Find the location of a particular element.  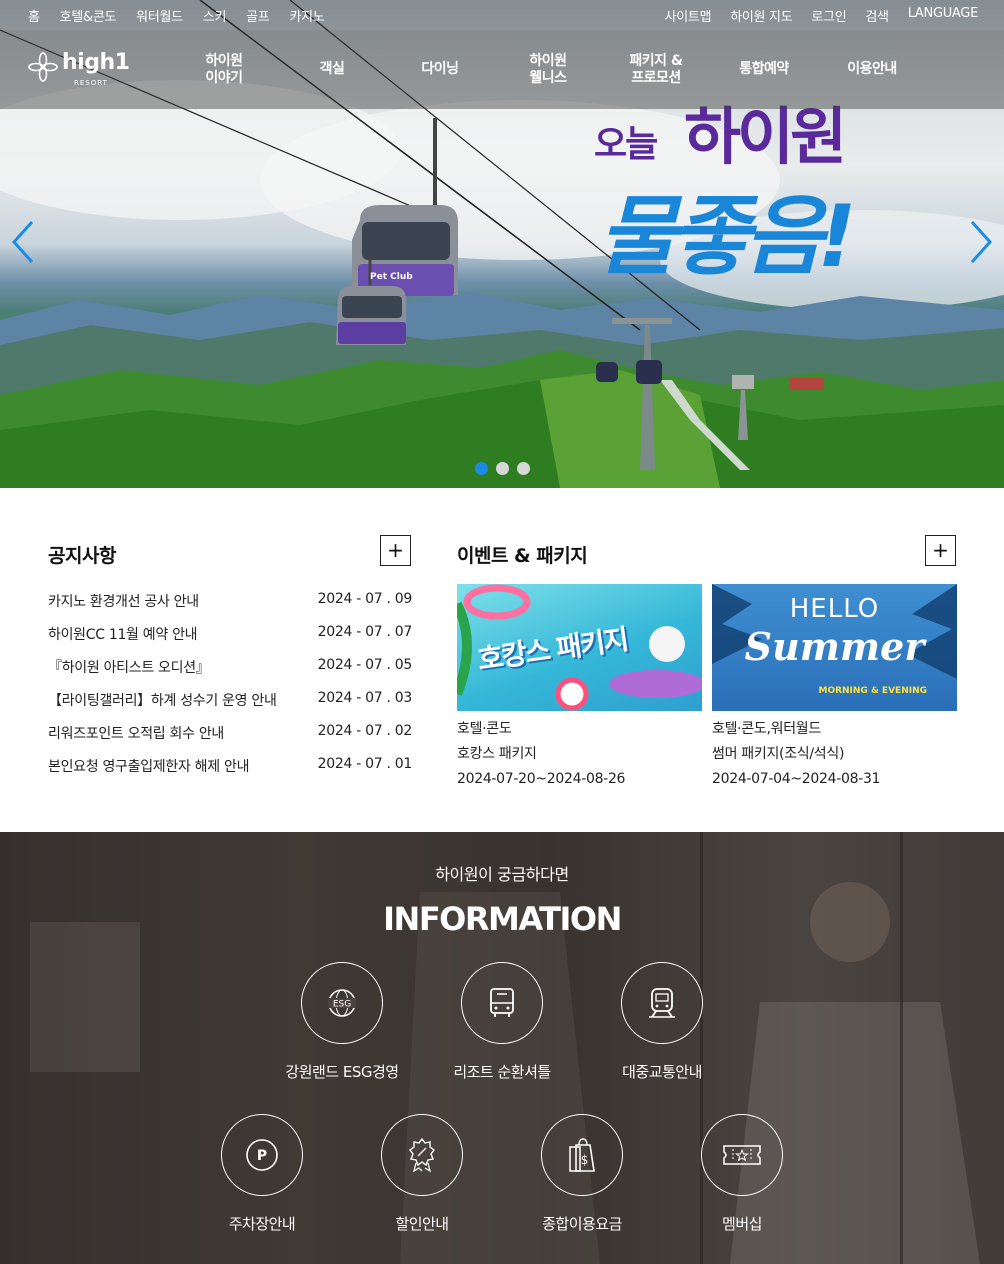

nav-item-reservation: 통합예약 is located at coordinates (764, 69).